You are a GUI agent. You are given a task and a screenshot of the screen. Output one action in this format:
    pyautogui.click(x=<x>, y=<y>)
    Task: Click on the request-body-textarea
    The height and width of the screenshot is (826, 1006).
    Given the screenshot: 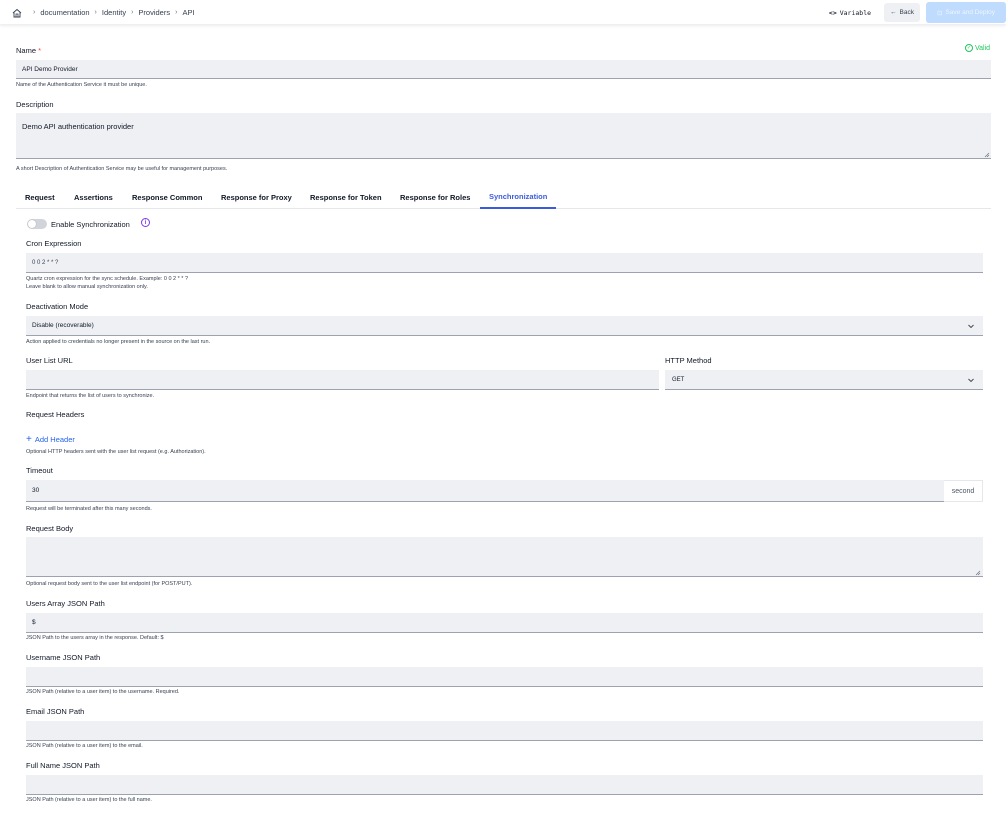 What is the action you would take?
    pyautogui.click(x=504, y=557)
    